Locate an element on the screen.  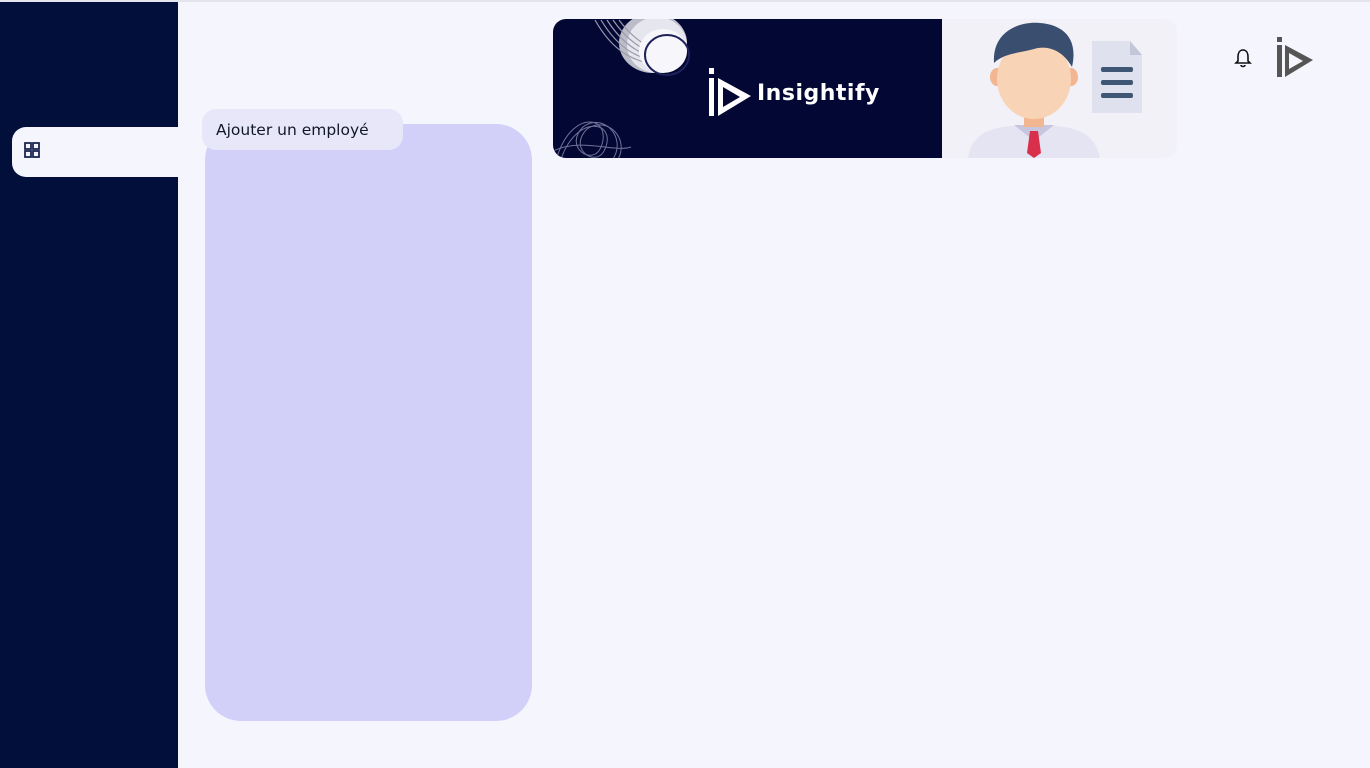
decorative-spring-icon is located at coordinates (642, 47).